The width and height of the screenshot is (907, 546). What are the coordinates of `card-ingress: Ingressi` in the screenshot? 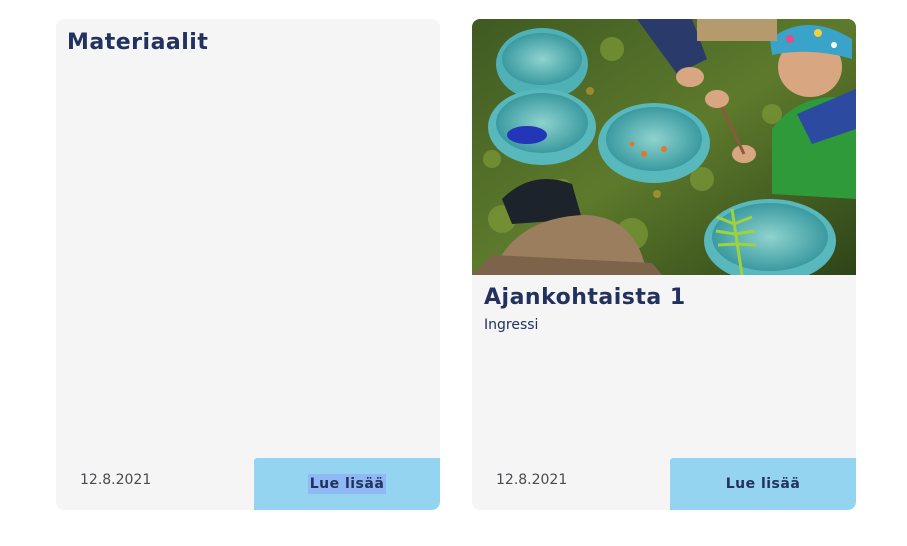 It's located at (511, 325).